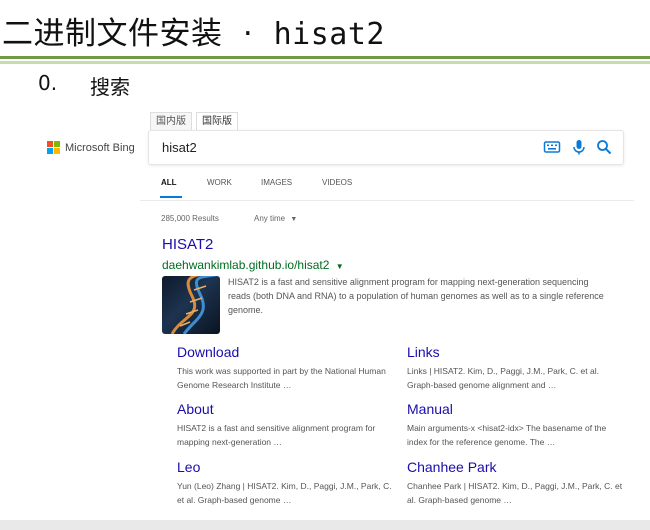 This screenshot has height=530, width=650. I want to click on nav-divider, so click(387, 200).